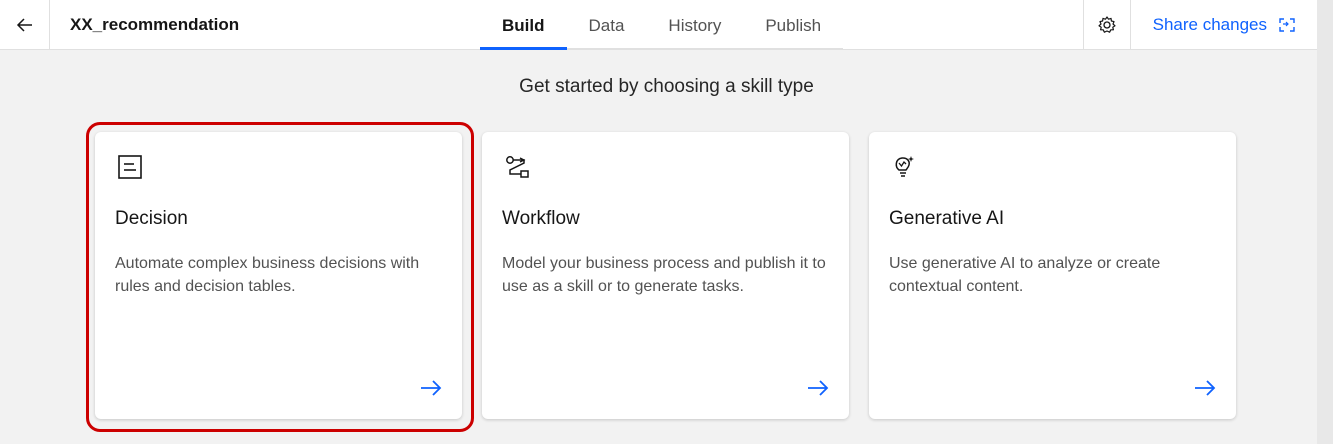 Image resolution: width=1333 pixels, height=444 pixels. I want to click on share-changes-button: Share changes, so click(1224, 25).